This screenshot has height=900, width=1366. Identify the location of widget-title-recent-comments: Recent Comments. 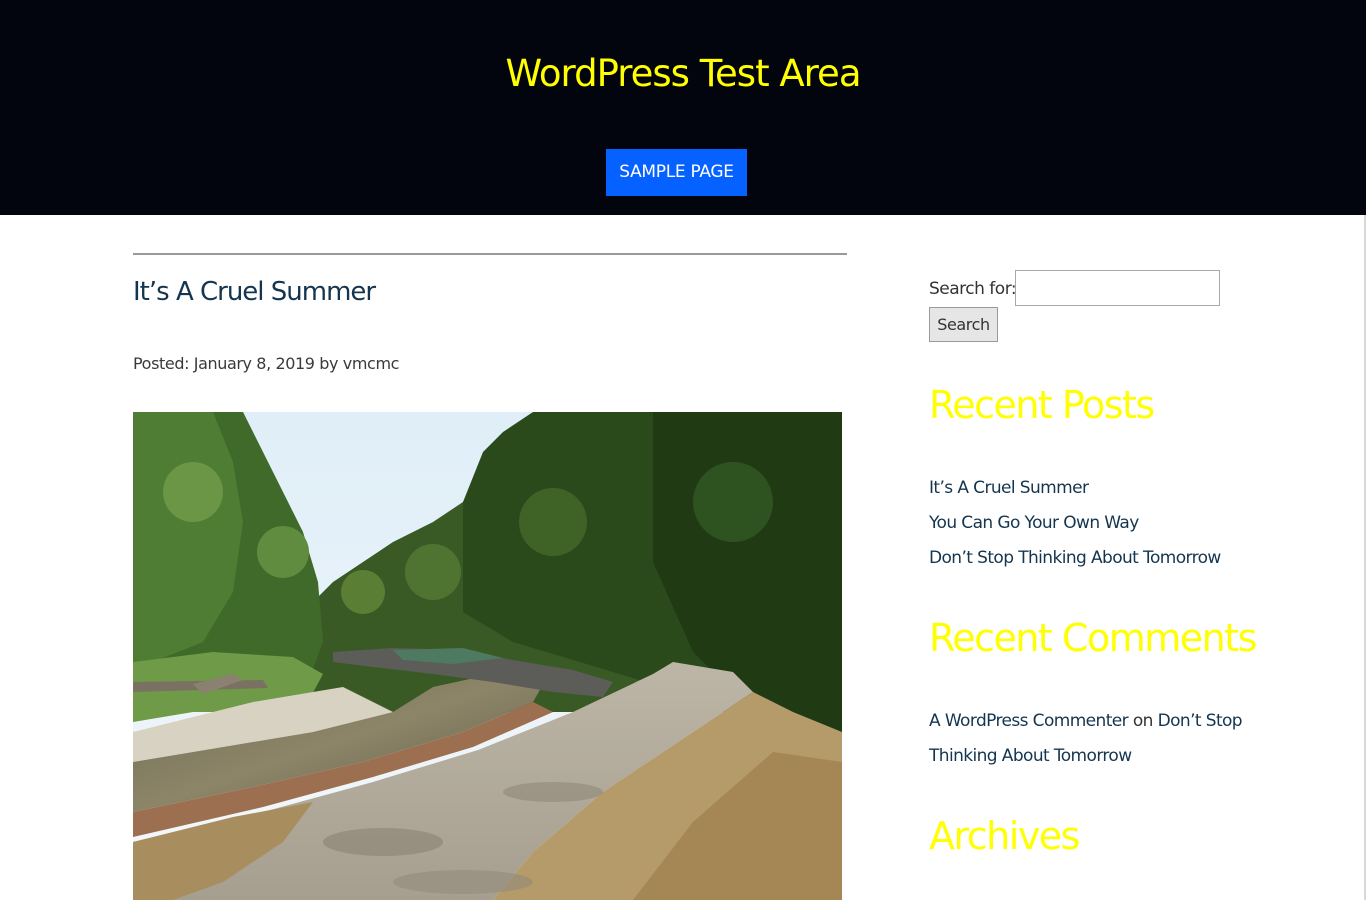
(1093, 638).